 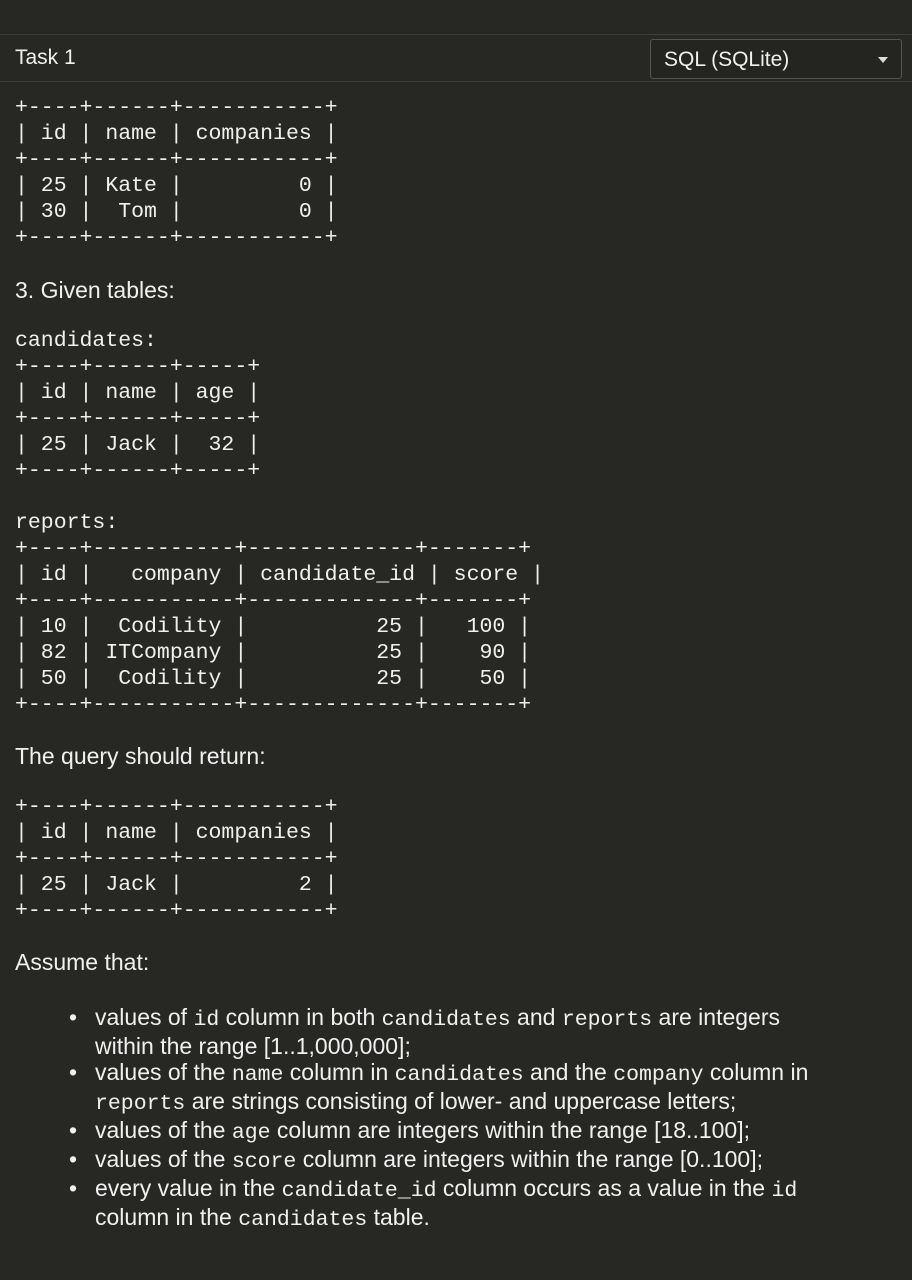 I want to click on language-select-value: SQL (SQLite), so click(x=727, y=59).